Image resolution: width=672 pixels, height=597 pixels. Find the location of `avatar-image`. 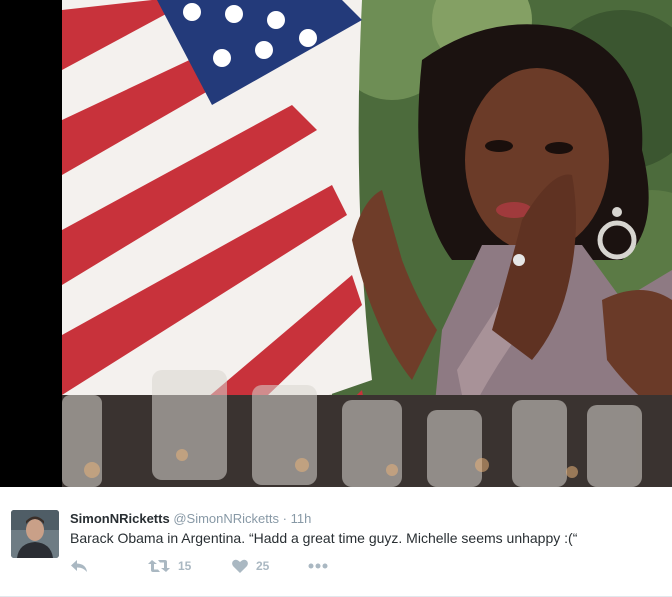

avatar-image is located at coordinates (35, 534).